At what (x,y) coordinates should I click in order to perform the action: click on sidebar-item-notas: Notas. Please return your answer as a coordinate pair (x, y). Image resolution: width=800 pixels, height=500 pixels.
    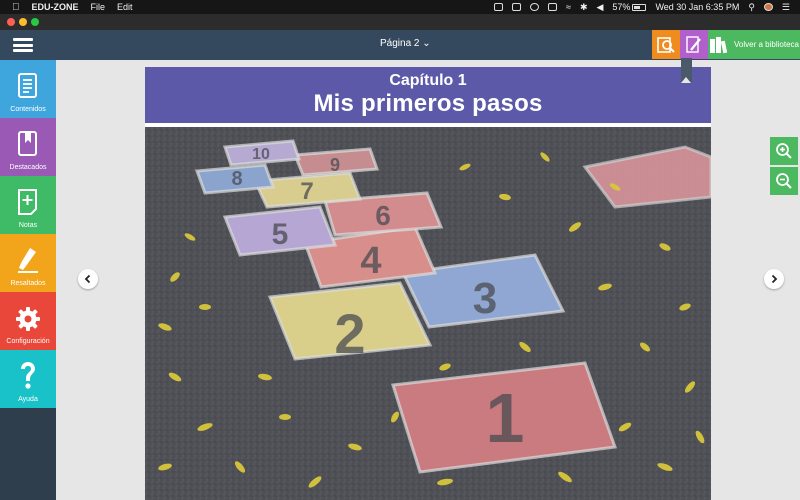
    Looking at the image, I should click on (28, 205).